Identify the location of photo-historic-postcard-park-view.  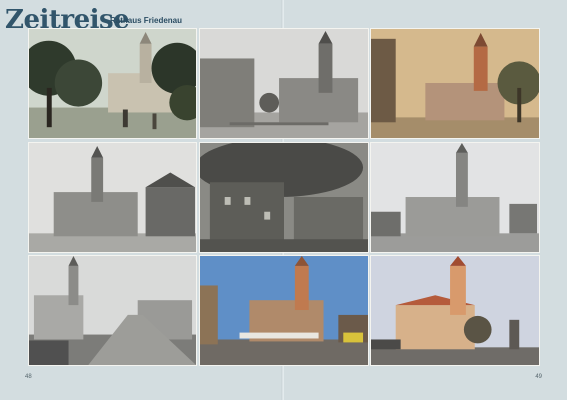
(112, 83).